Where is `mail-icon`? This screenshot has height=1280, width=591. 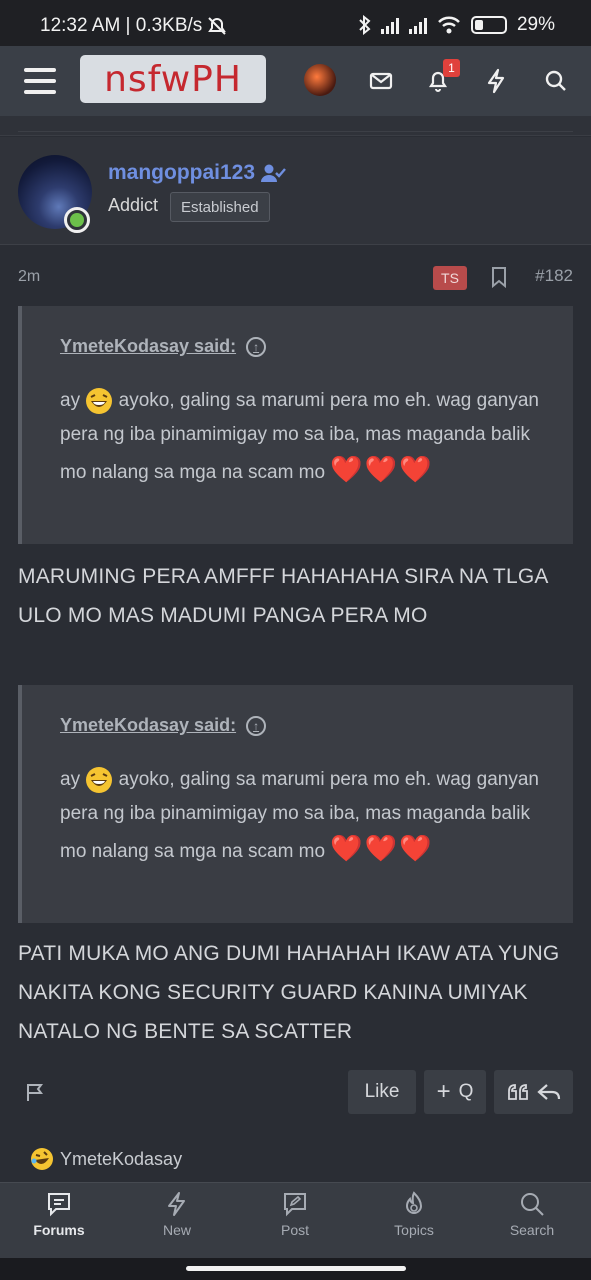 mail-icon is located at coordinates (381, 81).